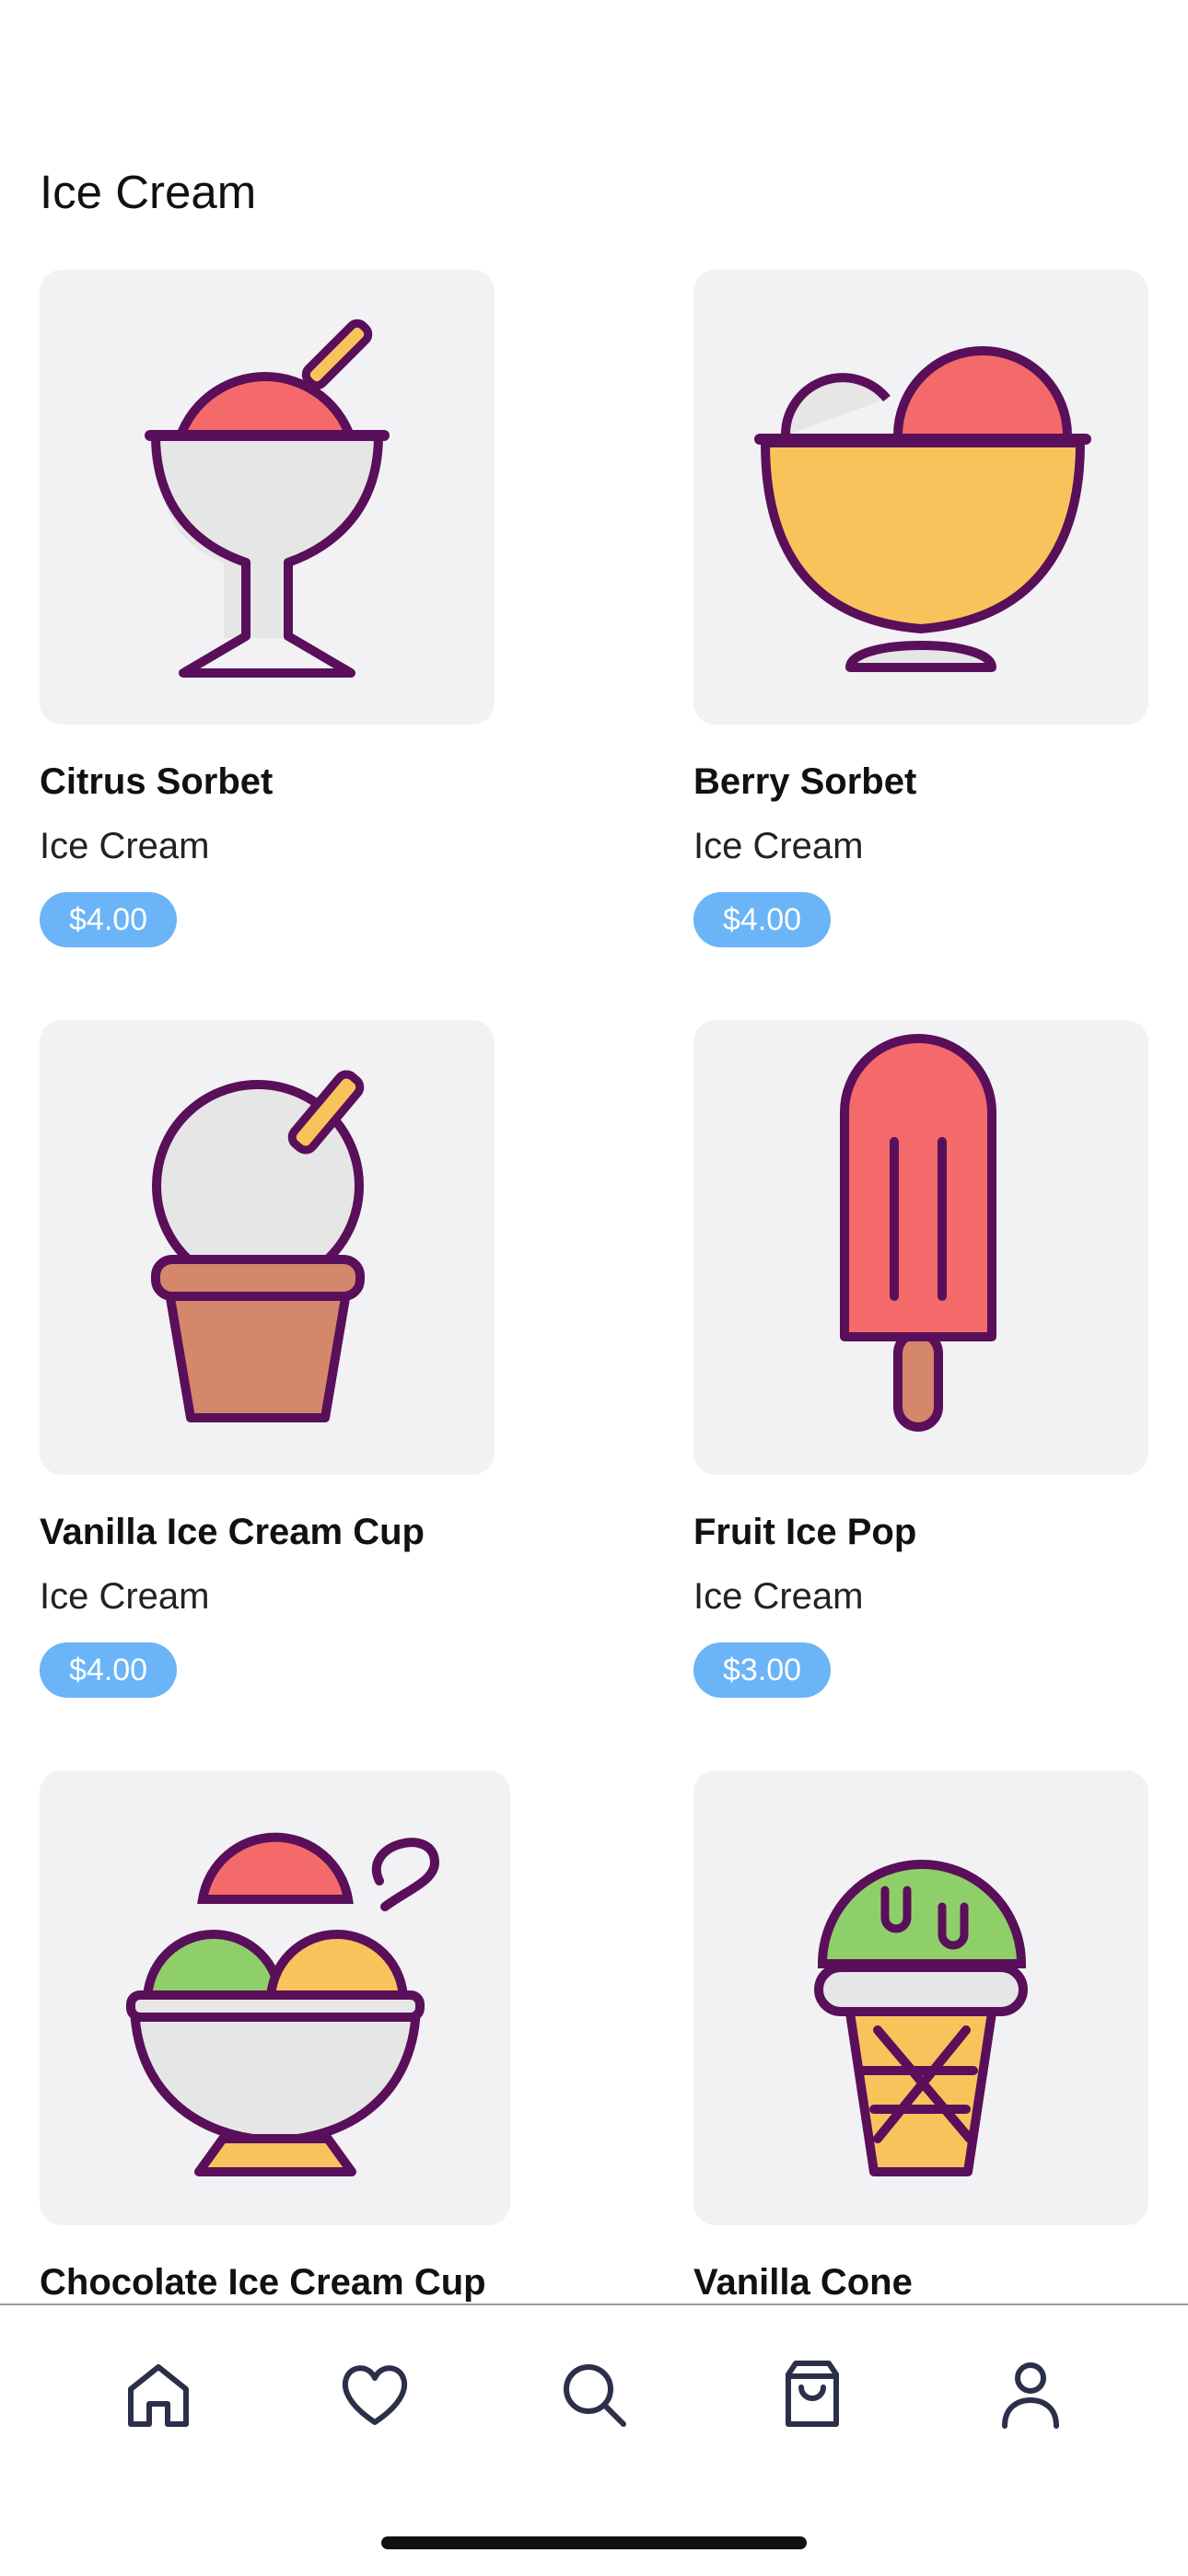 This screenshot has width=1188, height=2576. I want to click on home-icon, so click(158, 2395).